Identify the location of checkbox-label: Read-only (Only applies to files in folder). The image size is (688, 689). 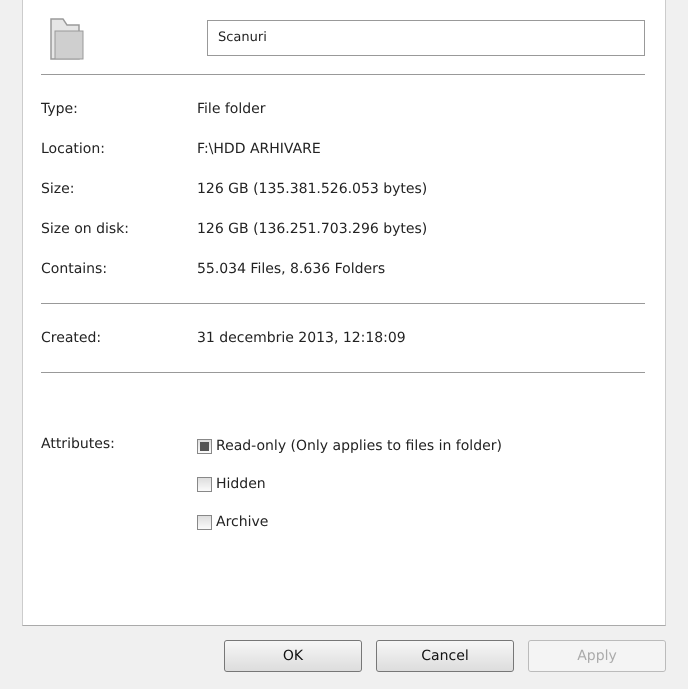
(359, 446).